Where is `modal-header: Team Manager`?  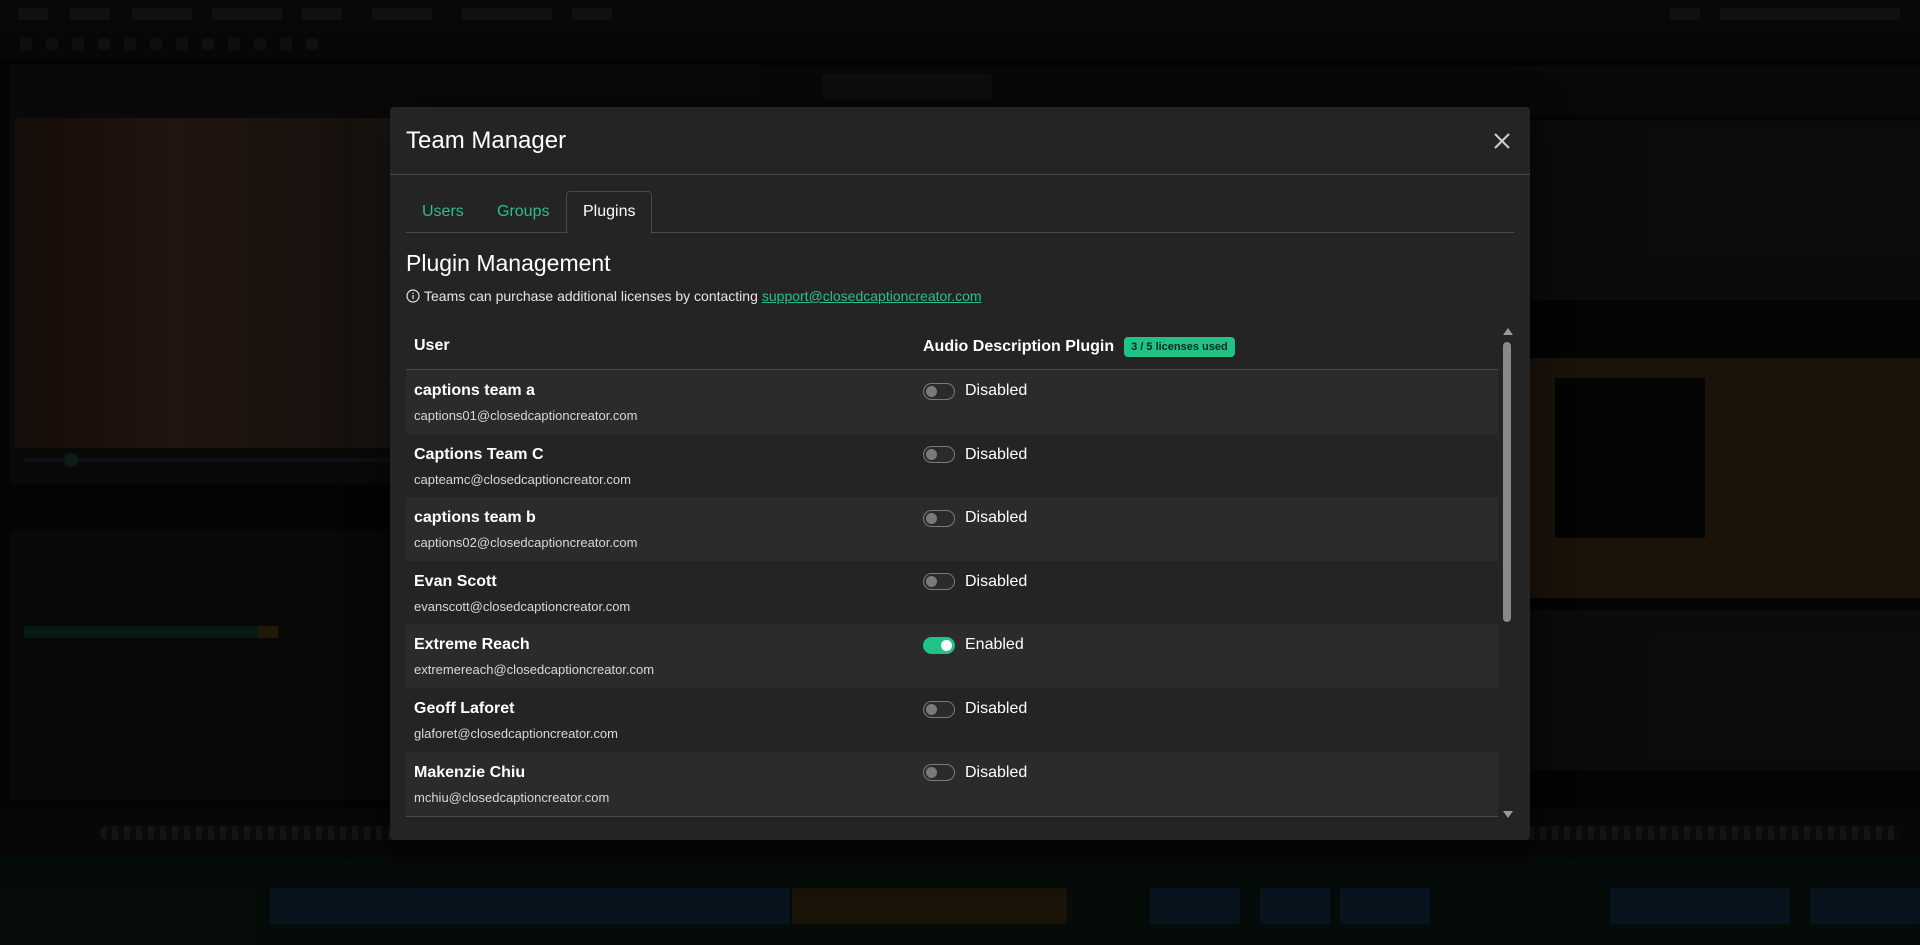 modal-header: Team Manager is located at coordinates (960, 141).